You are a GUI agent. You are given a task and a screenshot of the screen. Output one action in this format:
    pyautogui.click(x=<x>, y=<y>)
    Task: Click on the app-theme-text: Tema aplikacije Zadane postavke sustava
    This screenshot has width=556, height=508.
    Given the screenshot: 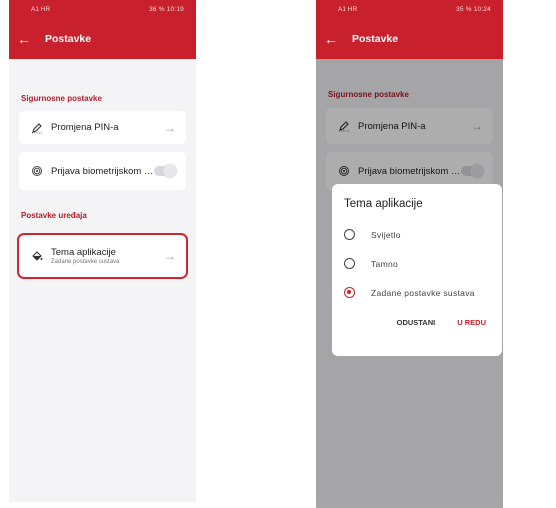 What is the action you would take?
    pyautogui.click(x=107, y=256)
    